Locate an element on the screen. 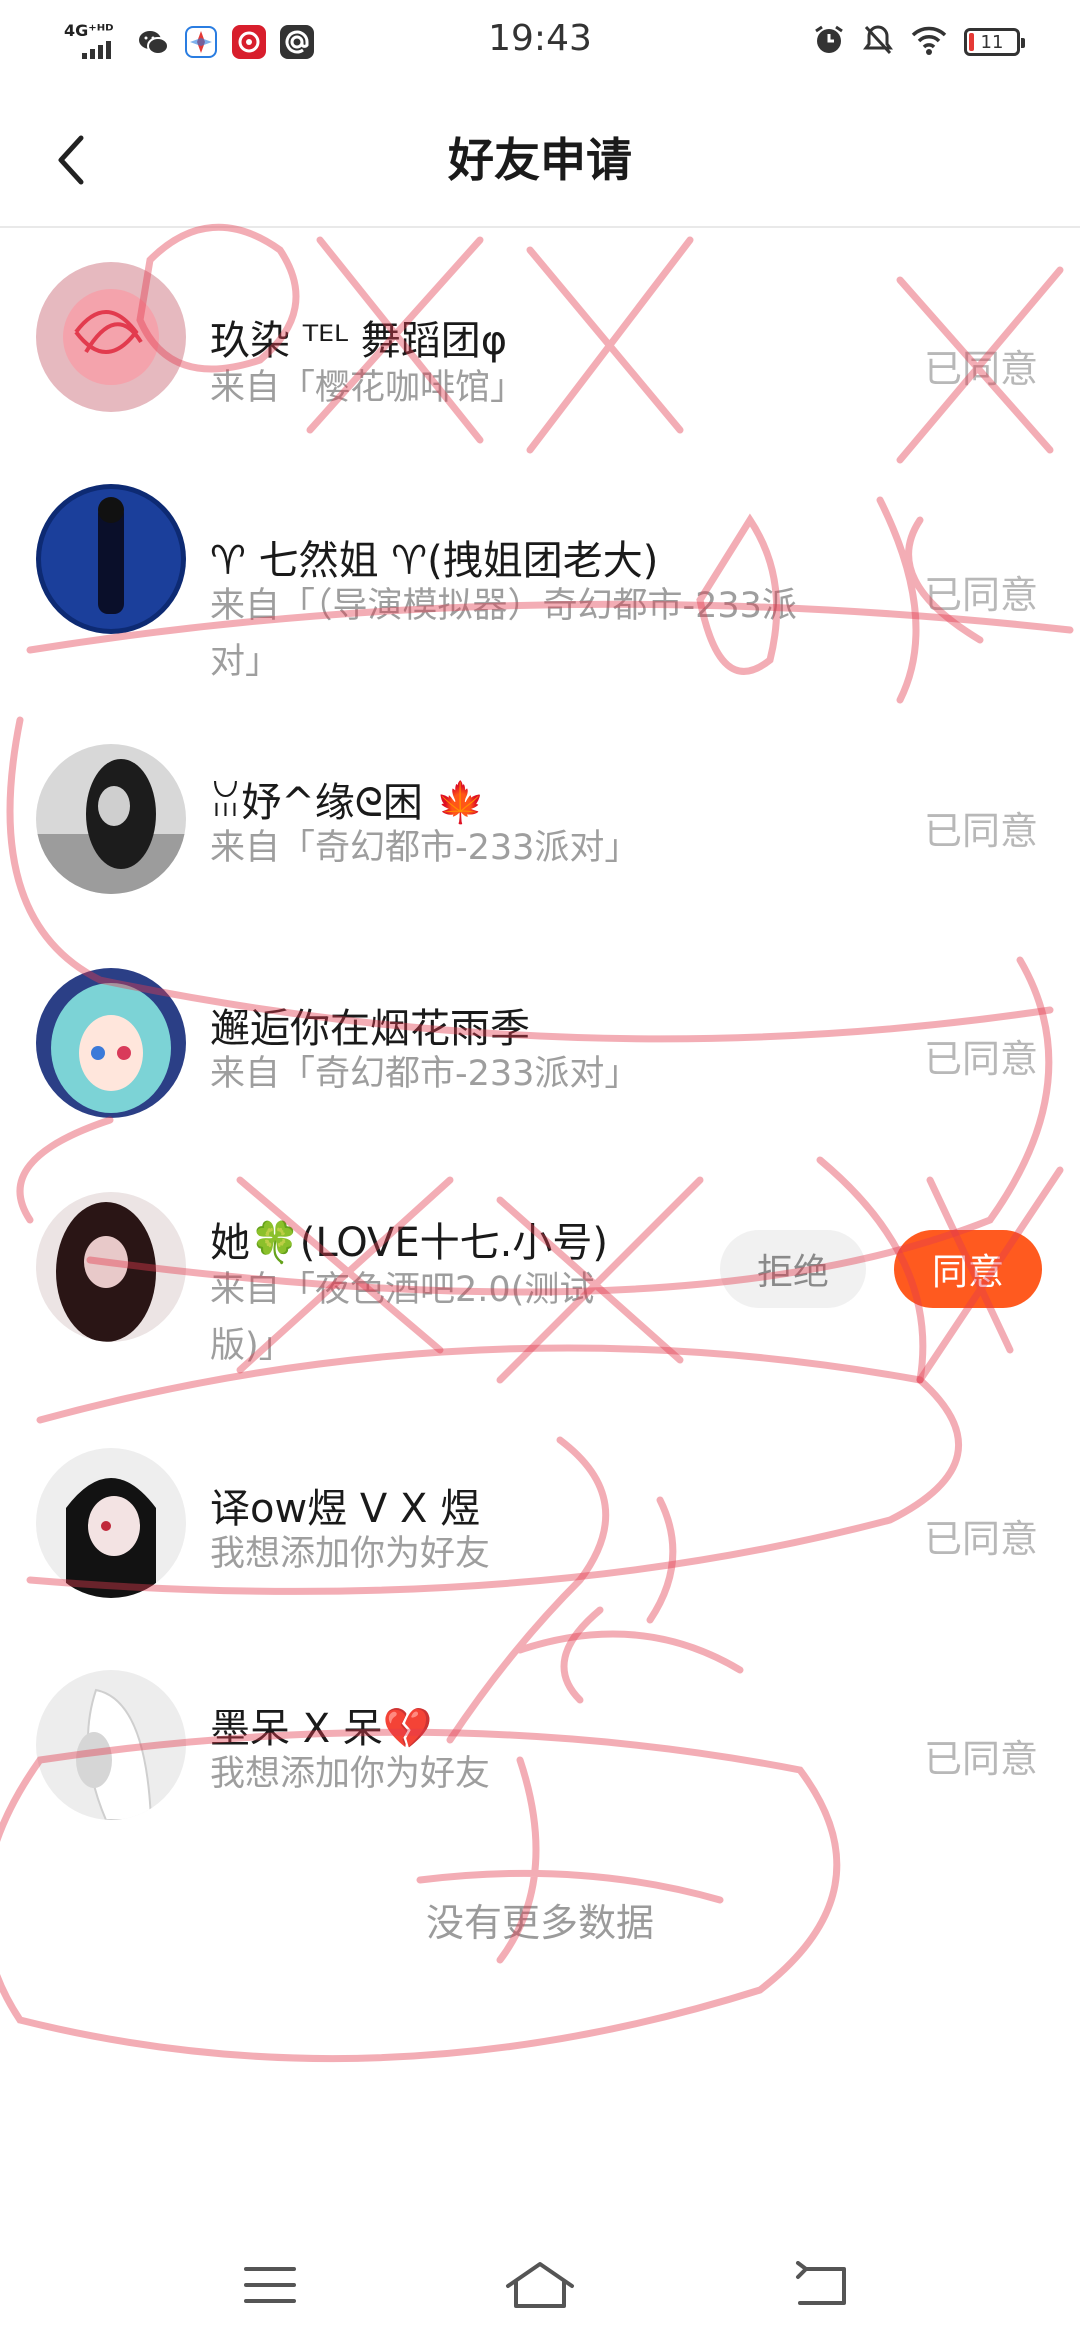 The image size is (1080, 2340). alarm-icon is located at coordinates (829, 42).